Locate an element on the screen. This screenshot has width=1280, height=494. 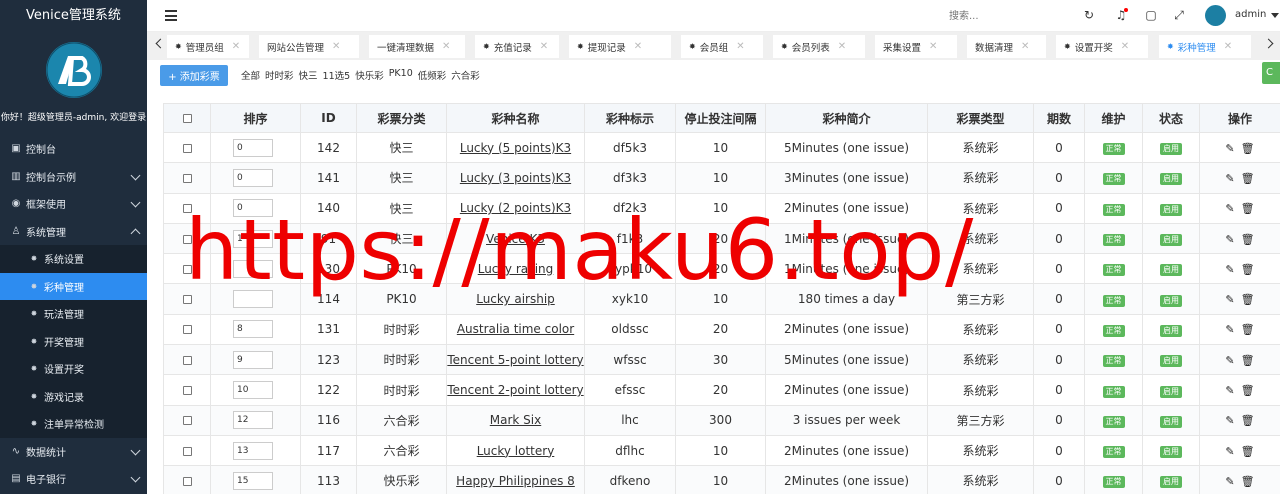
submenu-item-0: ✸ 系统设置 is located at coordinates (73, 259).